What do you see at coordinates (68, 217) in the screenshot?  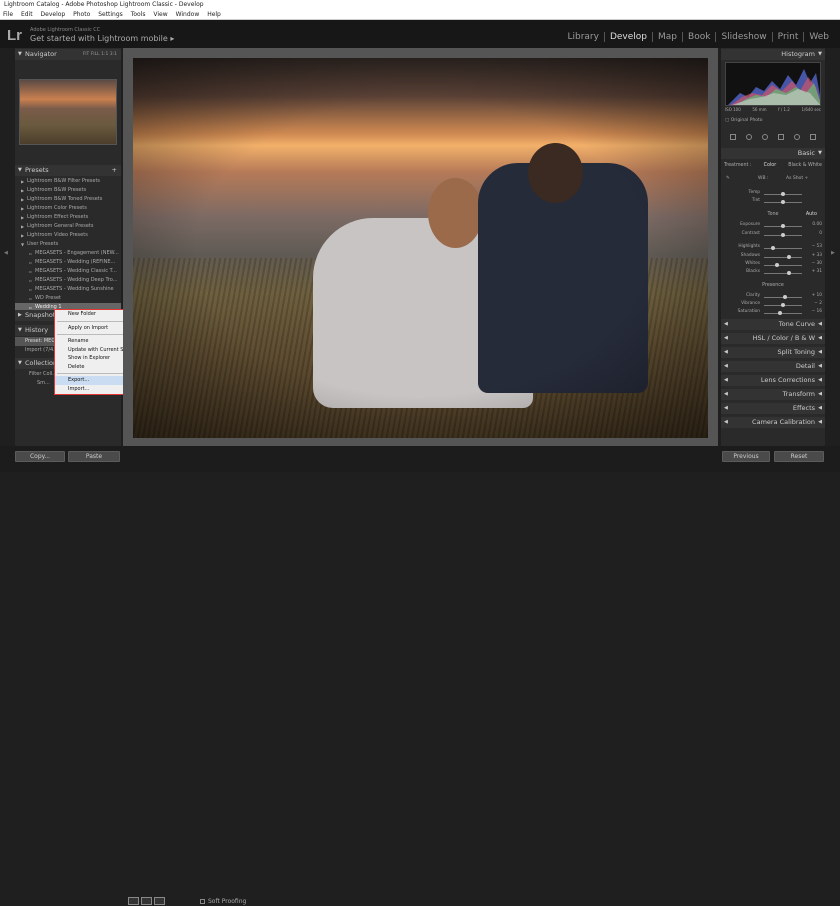 I see `preset-item: ▶ Lightroom Effect Presets` at bounding box center [68, 217].